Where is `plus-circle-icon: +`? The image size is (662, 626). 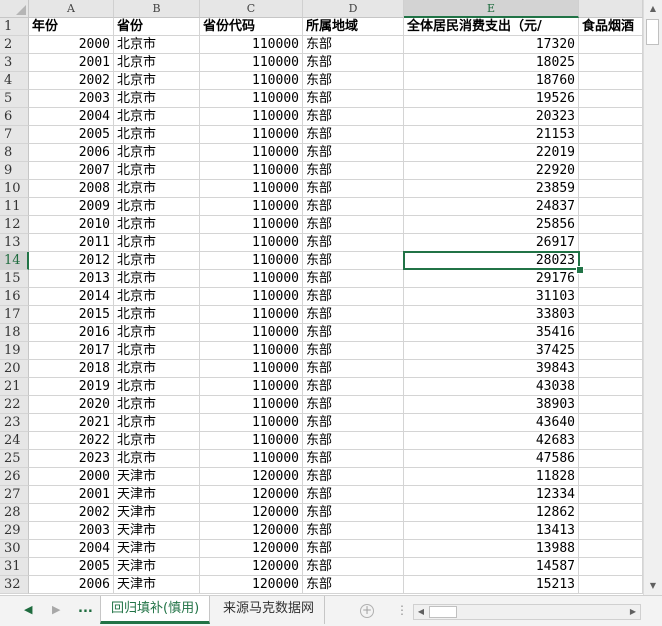 plus-circle-icon: + is located at coordinates (367, 611).